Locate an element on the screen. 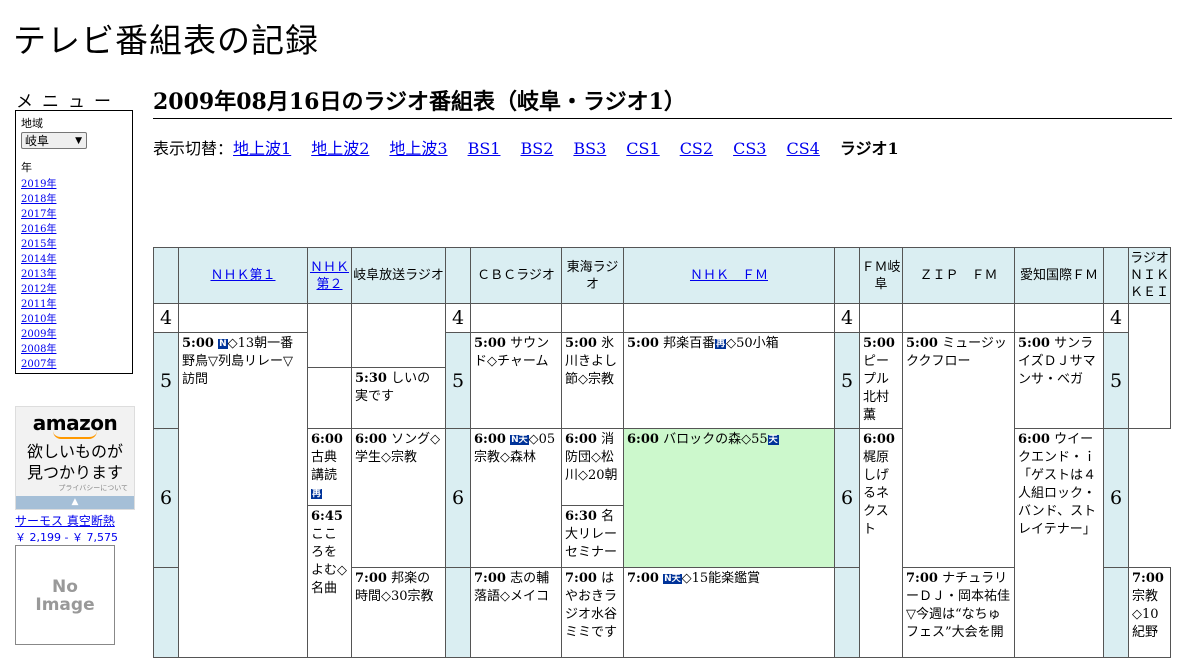 The image size is (1200, 658). program-cell: 7:00 宗教◇10紀野 is located at coordinates (1149, 612).